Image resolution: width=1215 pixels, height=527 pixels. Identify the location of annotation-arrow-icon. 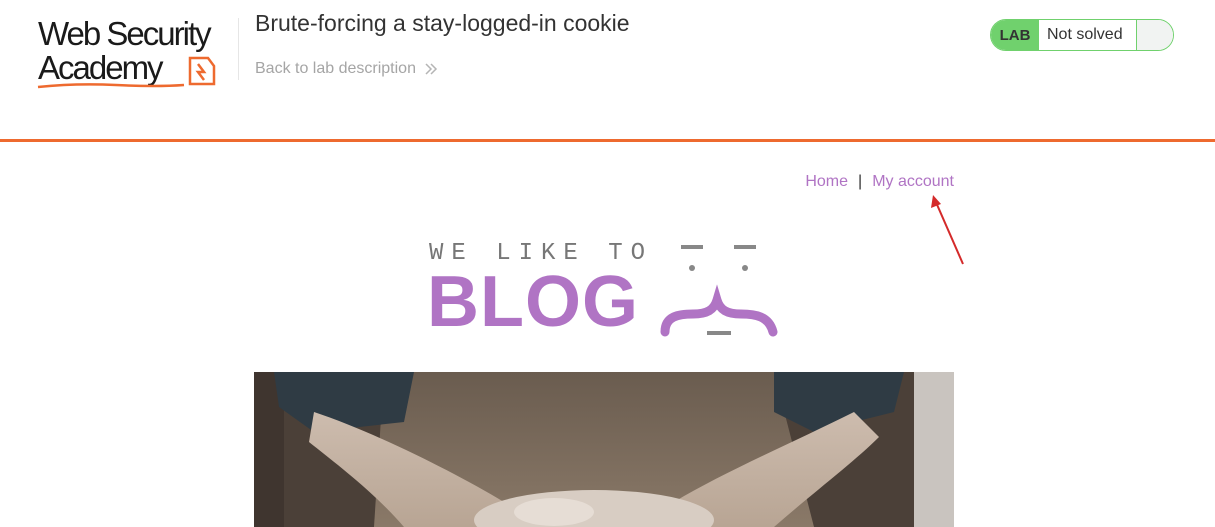
(947, 230).